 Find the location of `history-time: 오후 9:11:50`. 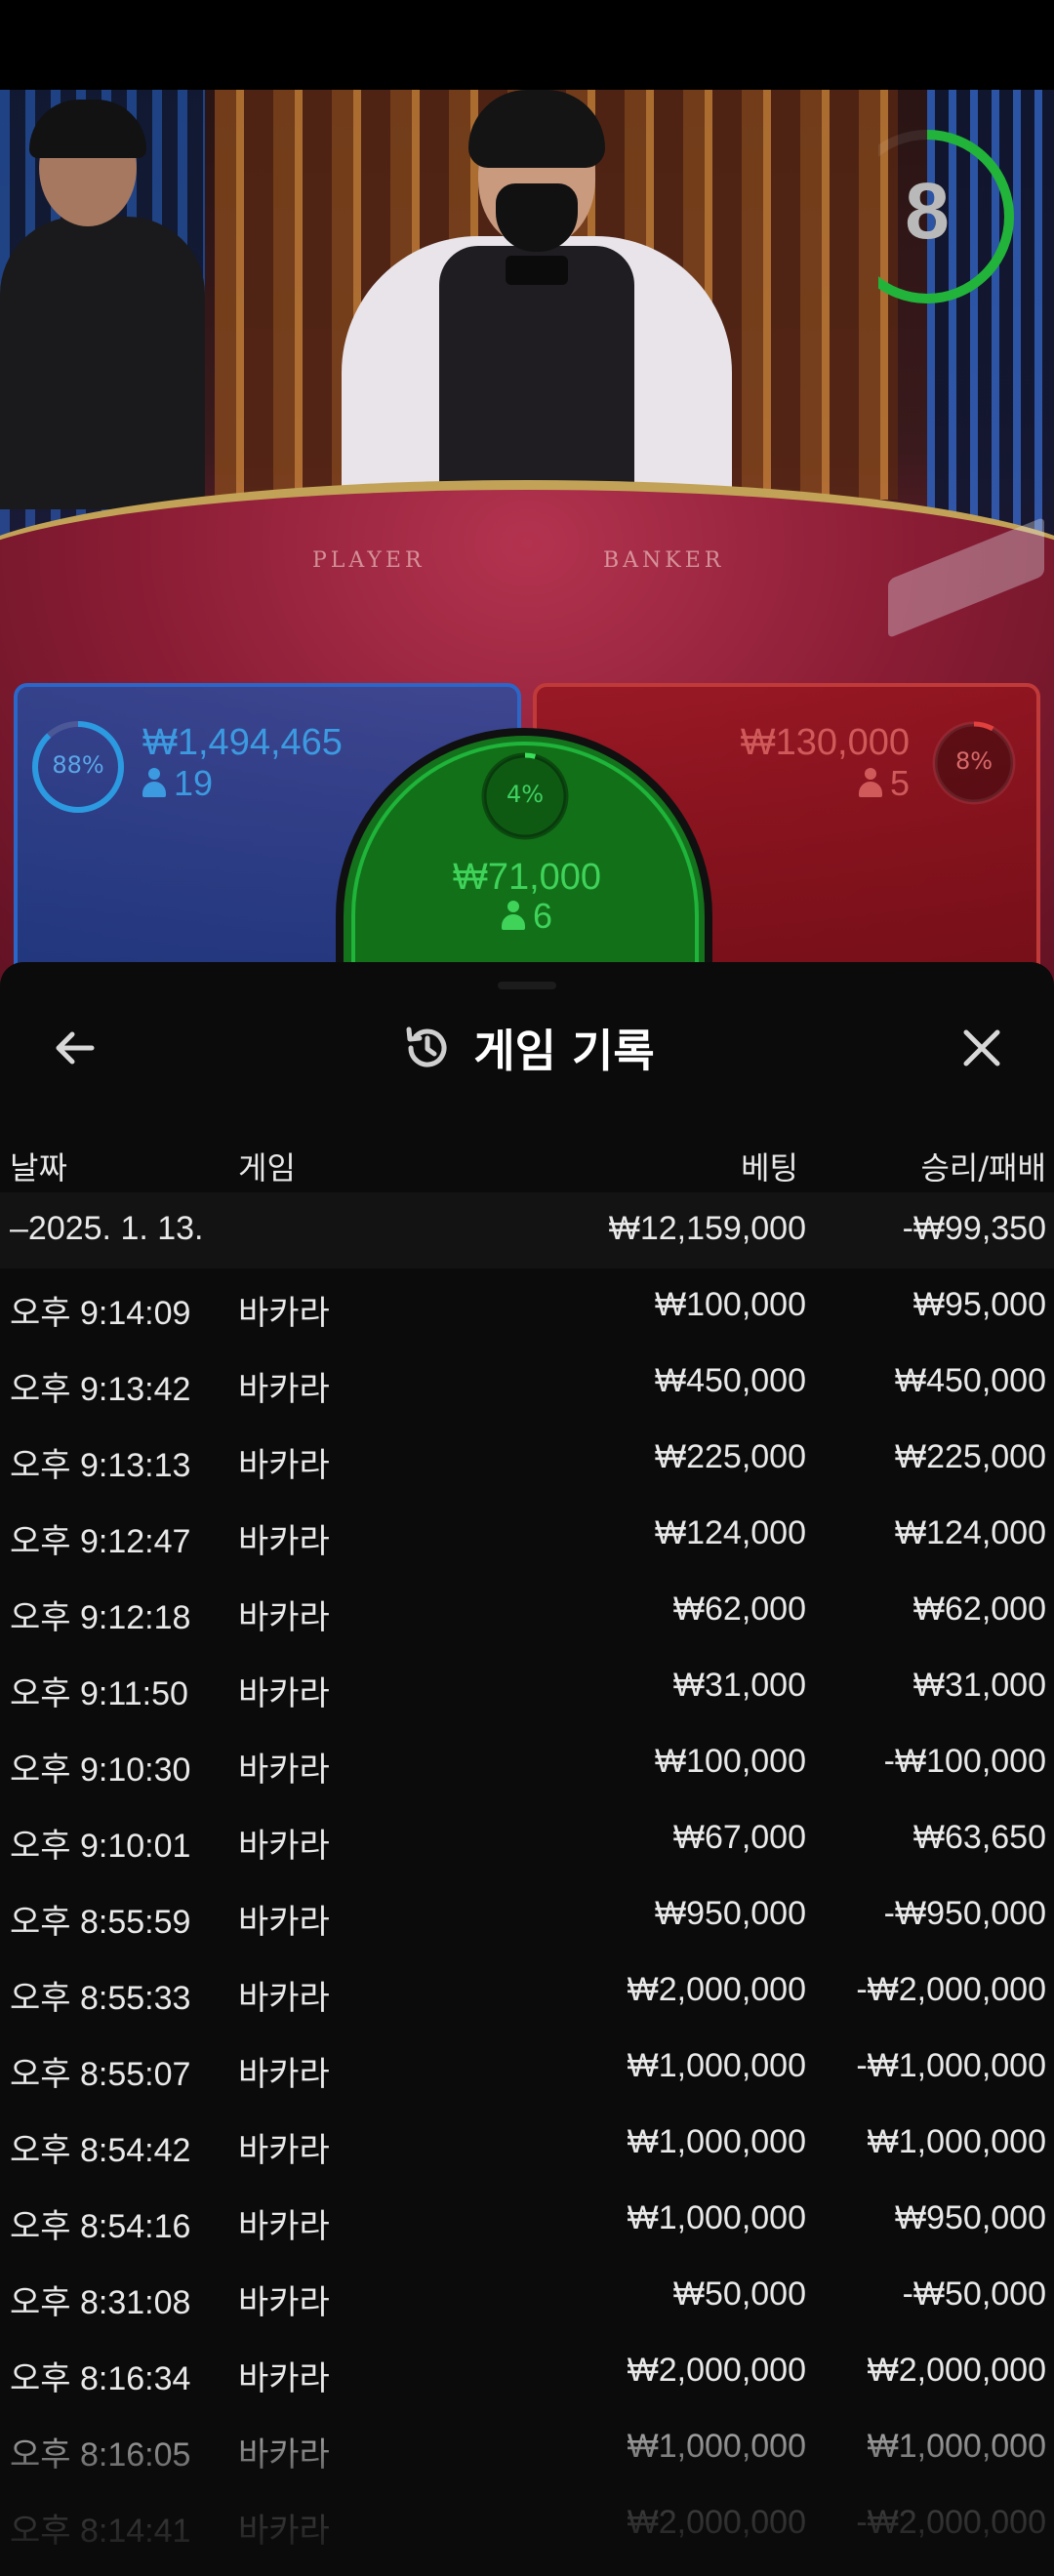

history-time: 오후 9:11:50 is located at coordinates (99, 1693).